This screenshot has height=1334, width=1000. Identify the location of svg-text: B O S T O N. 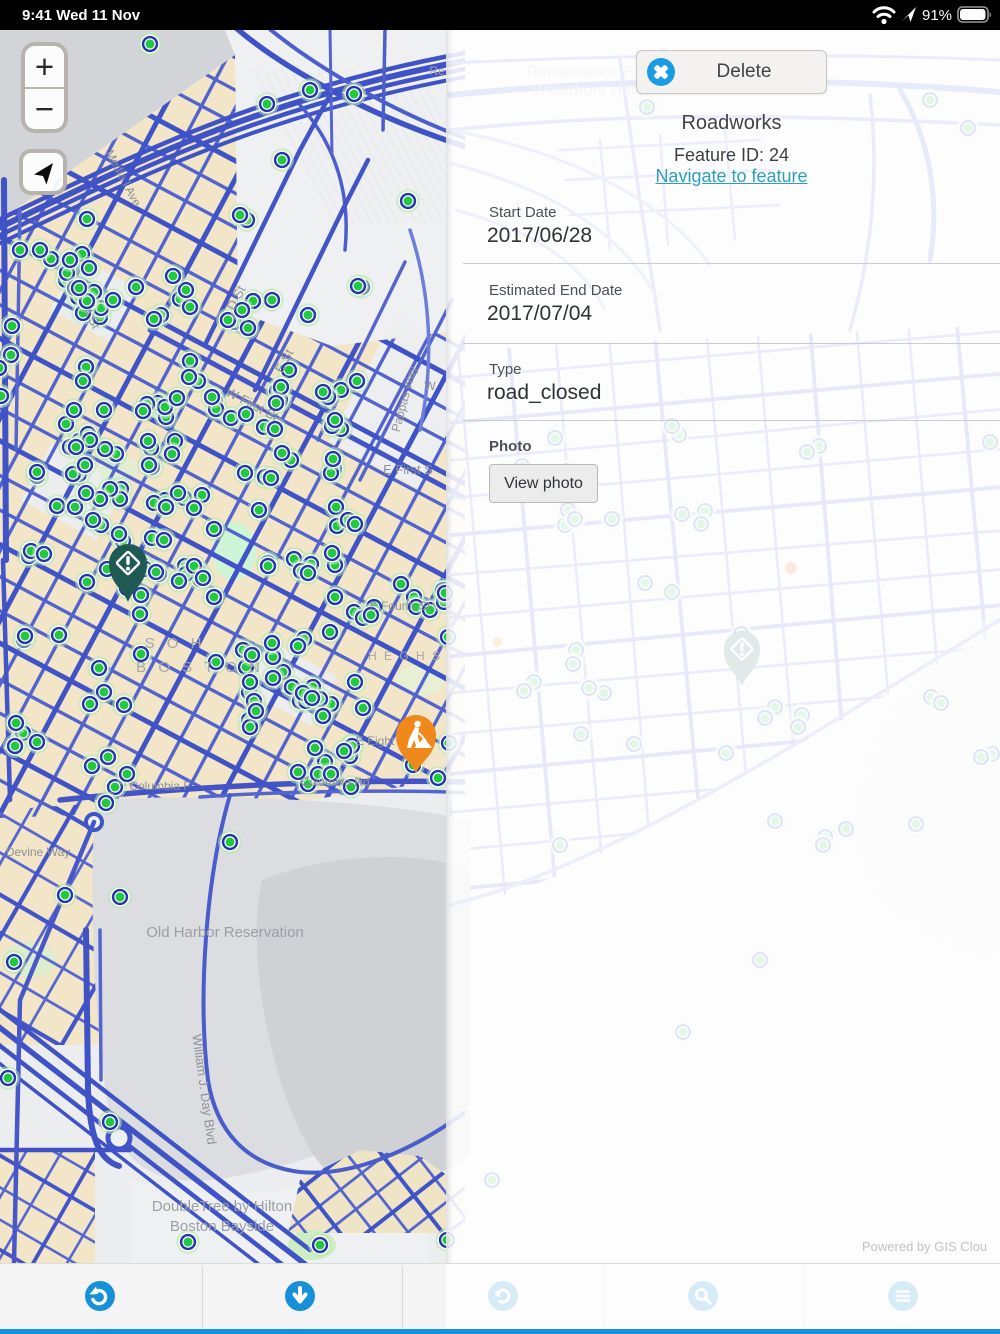
(200, 667).